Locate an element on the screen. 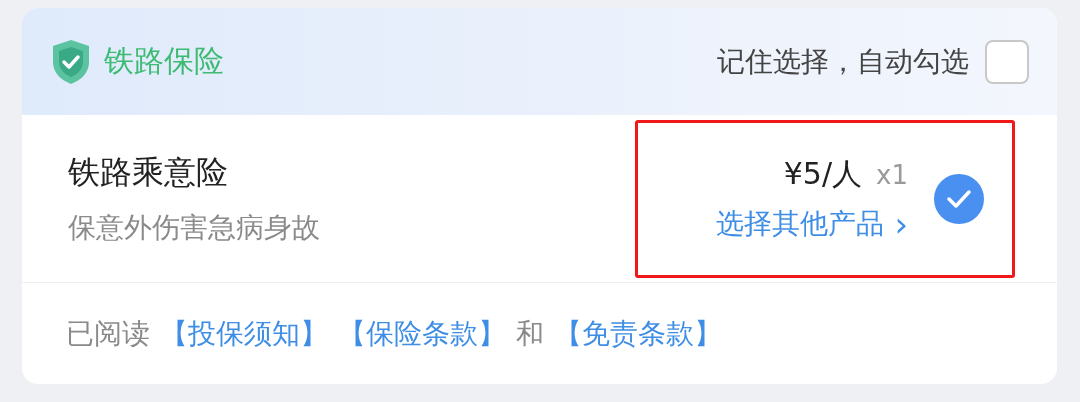  remember-checkbox is located at coordinates (1007, 61).